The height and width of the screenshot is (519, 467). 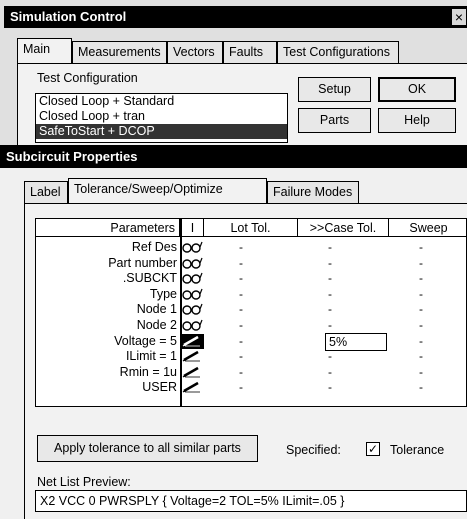 I want to click on tab-vectors: Vectors, so click(x=195, y=52).